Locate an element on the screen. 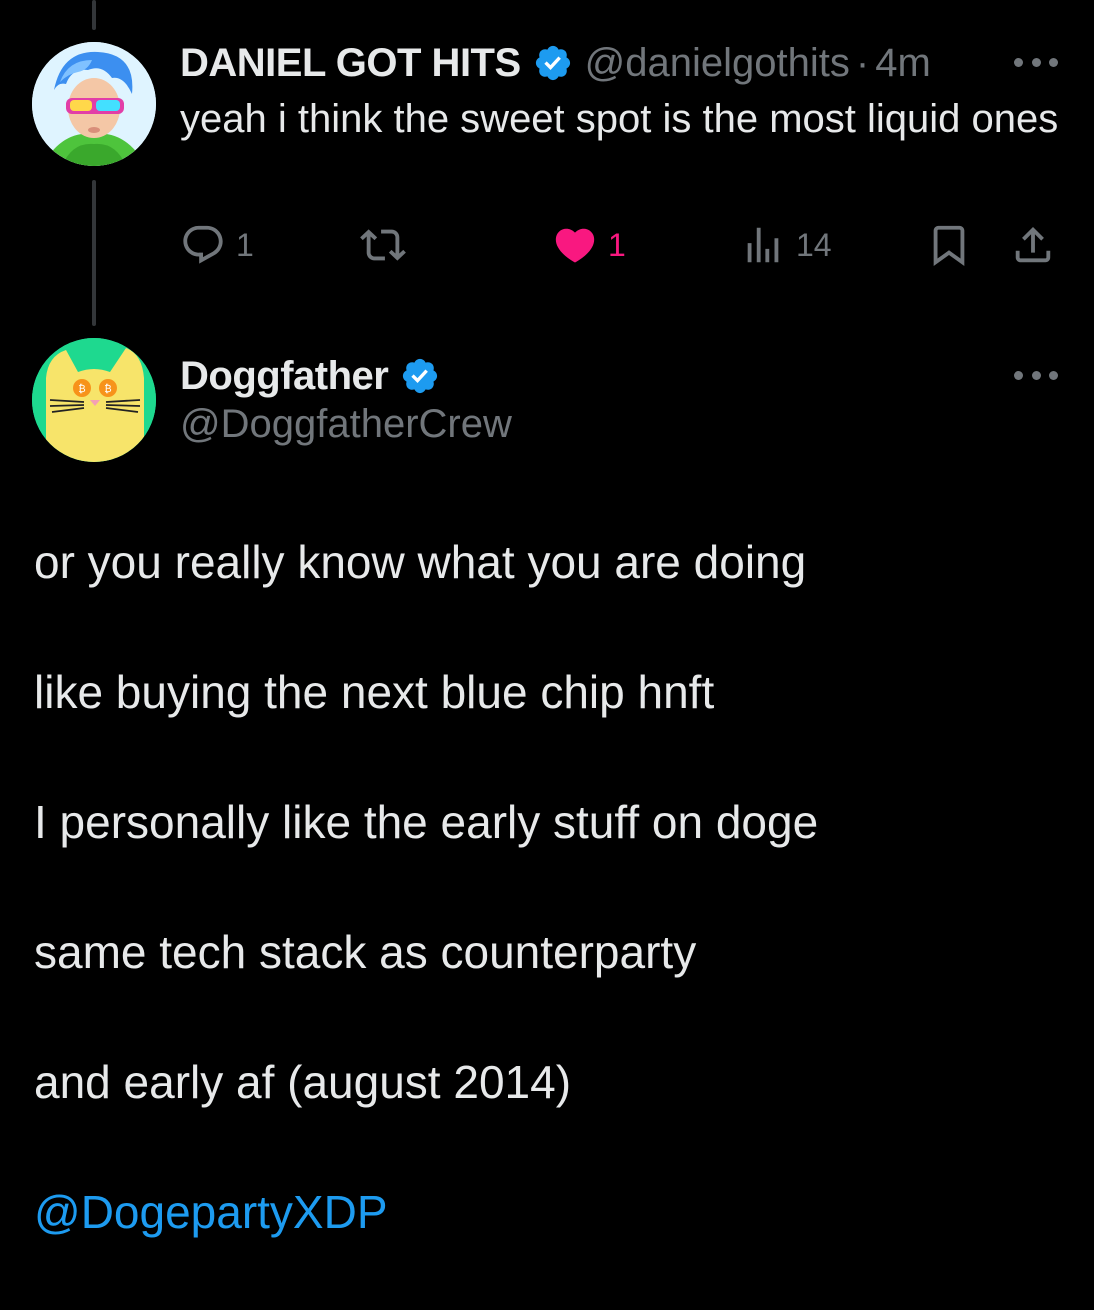  mention-link: @DogepartyXDP is located at coordinates (549, 1212).